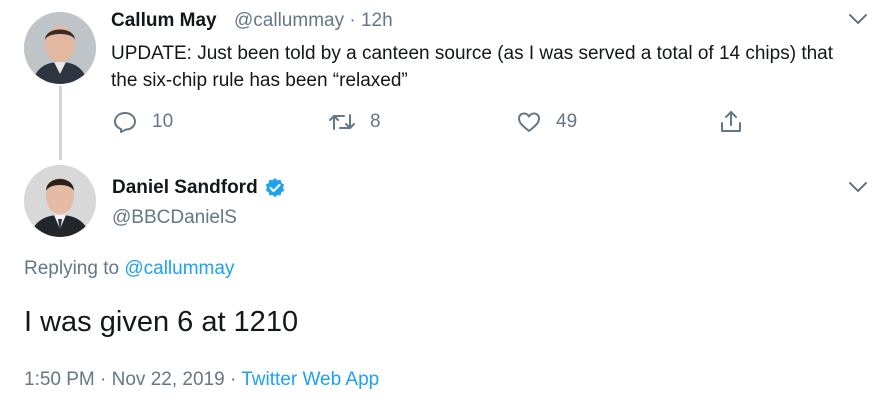 The height and width of the screenshot is (403, 880). Describe the element at coordinates (72, 268) in the screenshot. I see `replying-to-label: Replying to` at that location.